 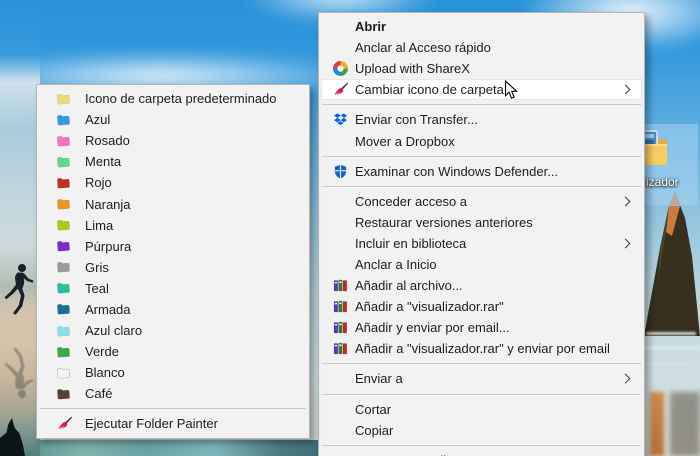 I want to click on menu-item-label: Cortar, so click(x=373, y=409).